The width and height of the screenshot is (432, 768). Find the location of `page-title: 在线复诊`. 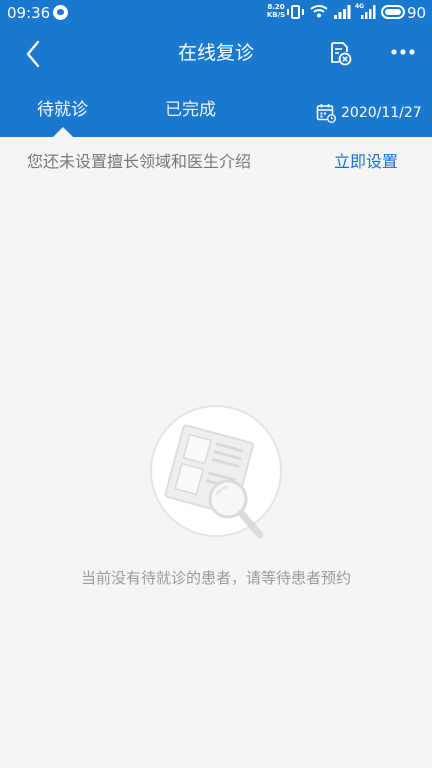

page-title: 在线复诊 is located at coordinates (215, 53).